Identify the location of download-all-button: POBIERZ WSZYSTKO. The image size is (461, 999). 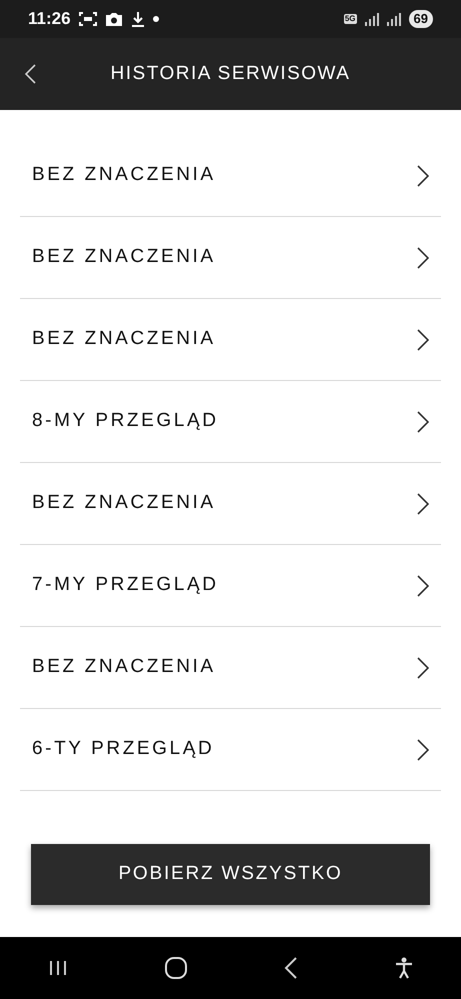
(230, 874).